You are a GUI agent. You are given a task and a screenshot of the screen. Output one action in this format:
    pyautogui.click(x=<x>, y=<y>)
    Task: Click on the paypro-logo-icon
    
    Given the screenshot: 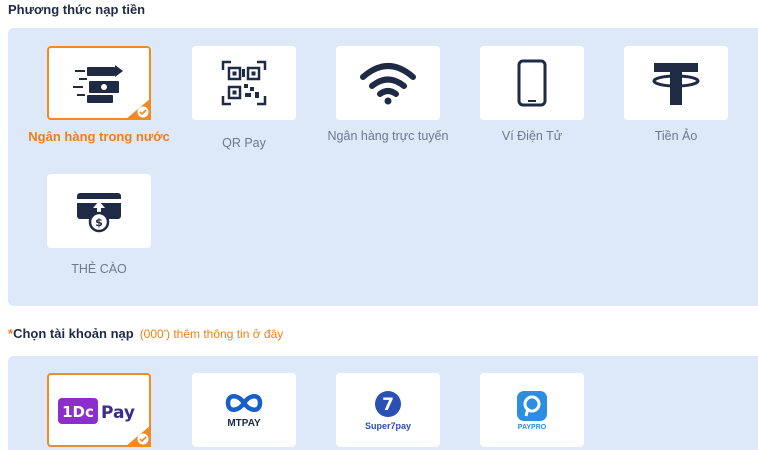 What is the action you would take?
    pyautogui.click(x=532, y=405)
    